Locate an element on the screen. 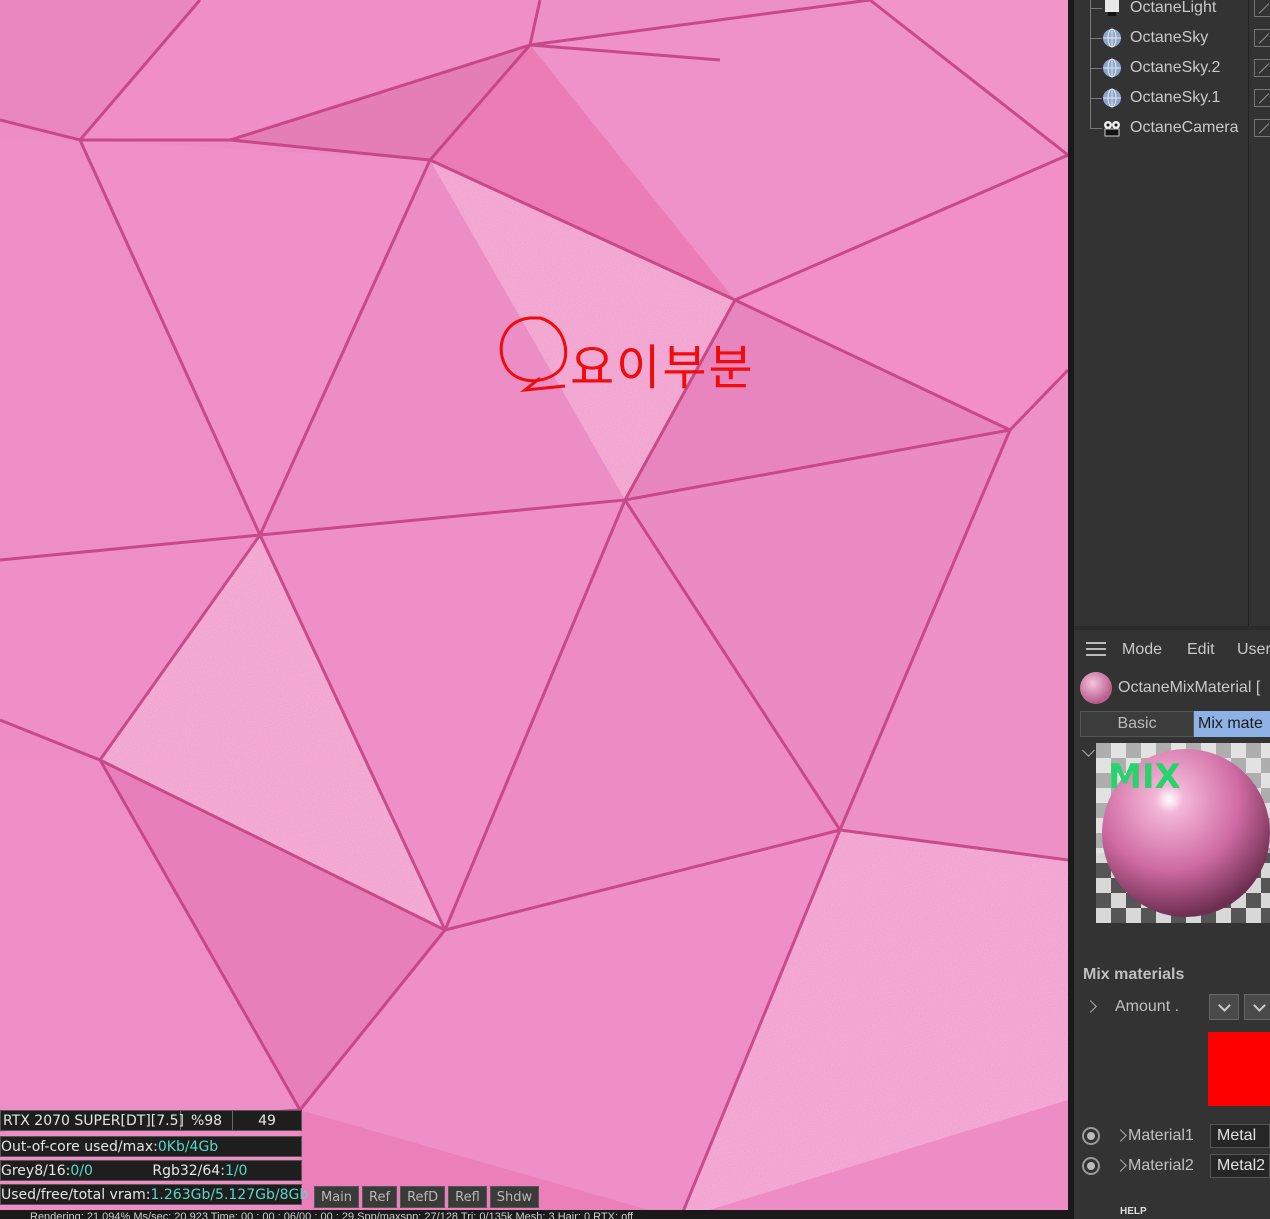 The image size is (1270, 1219). object-label: OctaneSky.2 is located at coordinates (1175, 67).